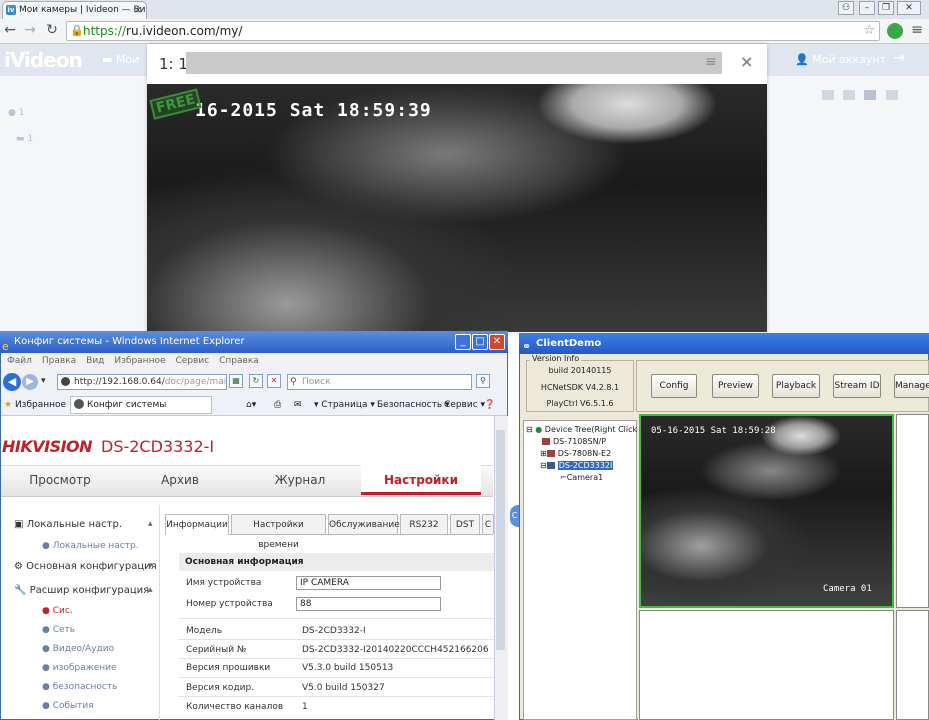  What do you see at coordinates (60, 480) in the screenshot?
I see `tab-preview: Просмотр` at bounding box center [60, 480].